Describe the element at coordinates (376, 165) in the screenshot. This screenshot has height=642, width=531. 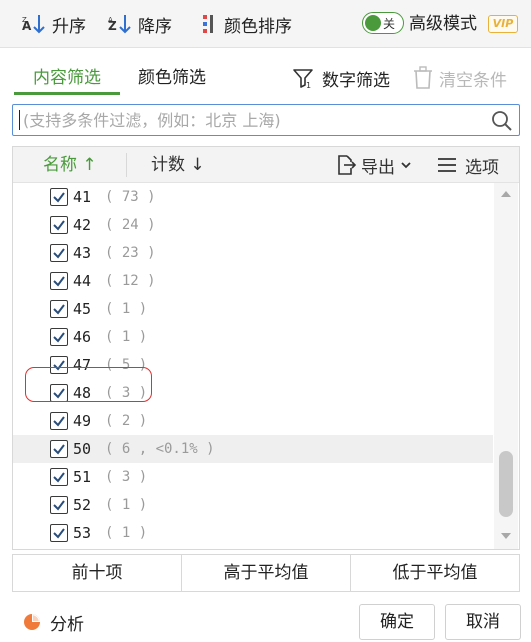
I see `export-dropdown: 导出` at that location.